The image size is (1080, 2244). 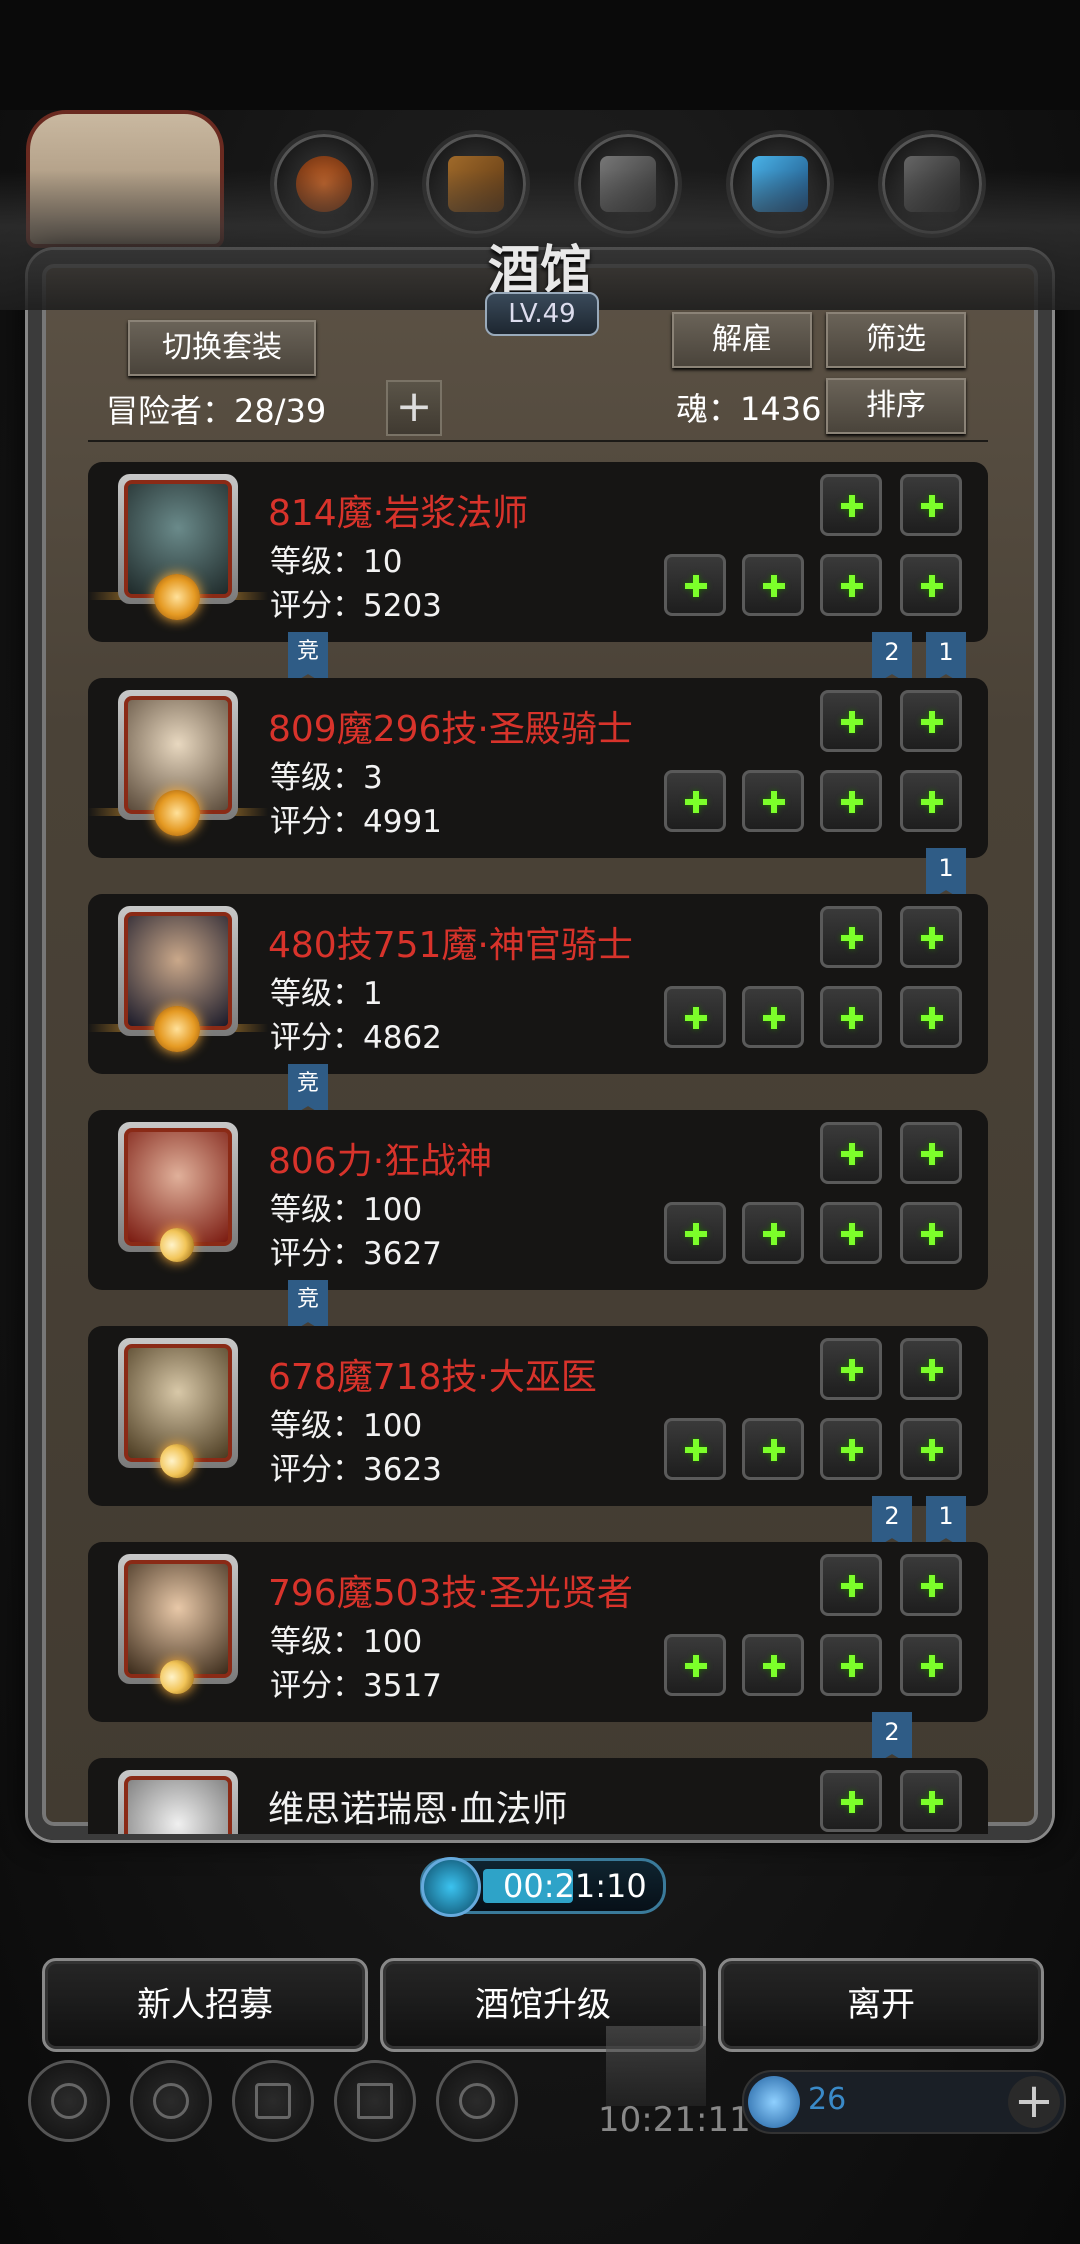 I want to click on add-adventurer-slot-button: +, so click(x=414, y=408).